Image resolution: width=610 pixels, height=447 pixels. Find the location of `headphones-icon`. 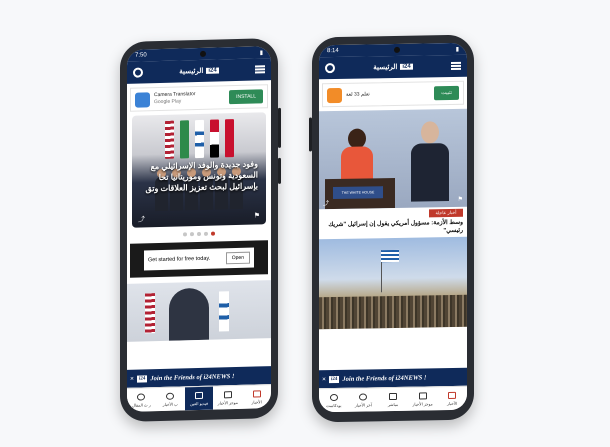

headphones-icon is located at coordinates (141, 396).